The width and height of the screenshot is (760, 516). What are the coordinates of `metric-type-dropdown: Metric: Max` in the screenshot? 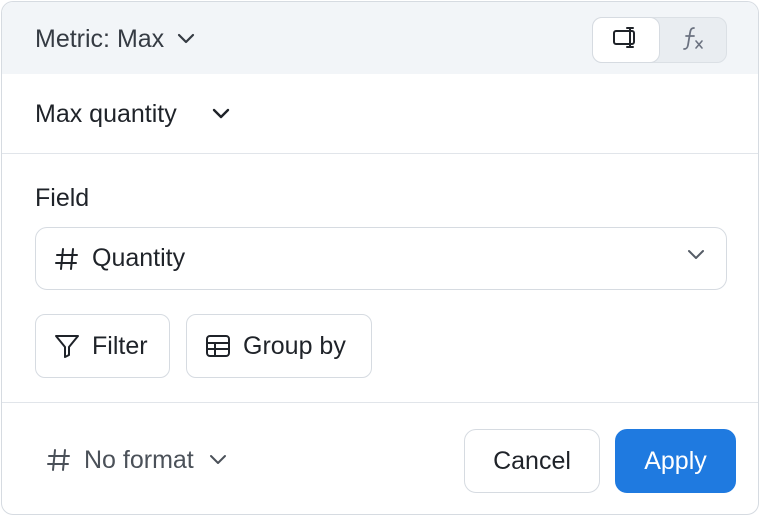 It's located at (115, 39).